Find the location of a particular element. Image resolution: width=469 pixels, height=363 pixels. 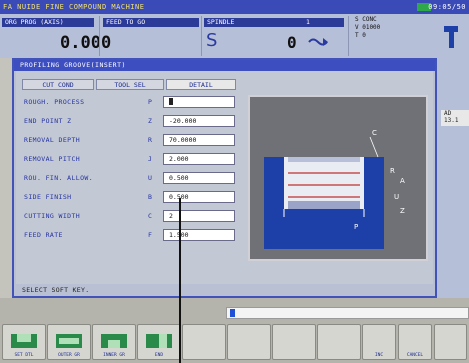

label-p: P is located at coordinates (356, 227).